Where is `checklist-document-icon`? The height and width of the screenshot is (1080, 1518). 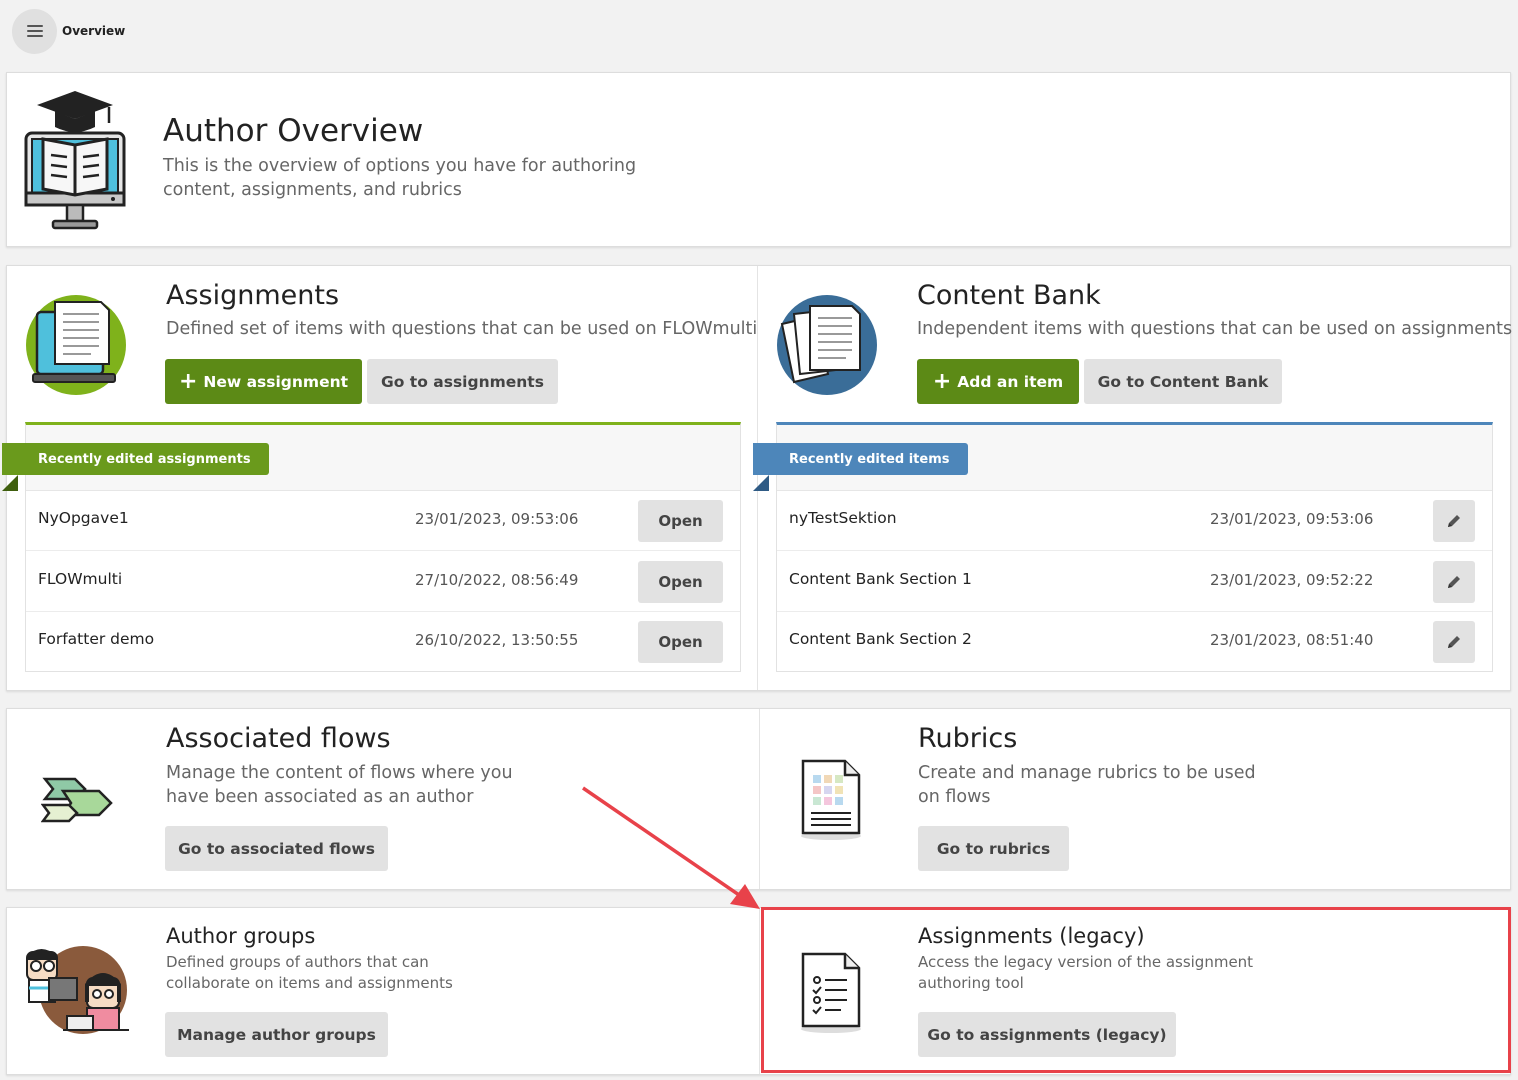 checklist-document-icon is located at coordinates (831, 992).